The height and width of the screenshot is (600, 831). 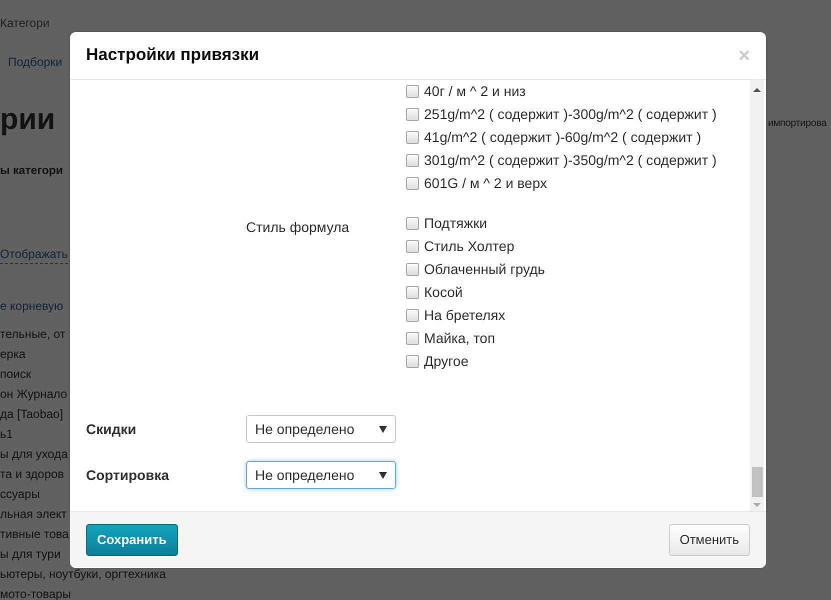 What do you see at coordinates (709, 540) in the screenshot?
I see `cancel-button: Отменить` at bounding box center [709, 540].